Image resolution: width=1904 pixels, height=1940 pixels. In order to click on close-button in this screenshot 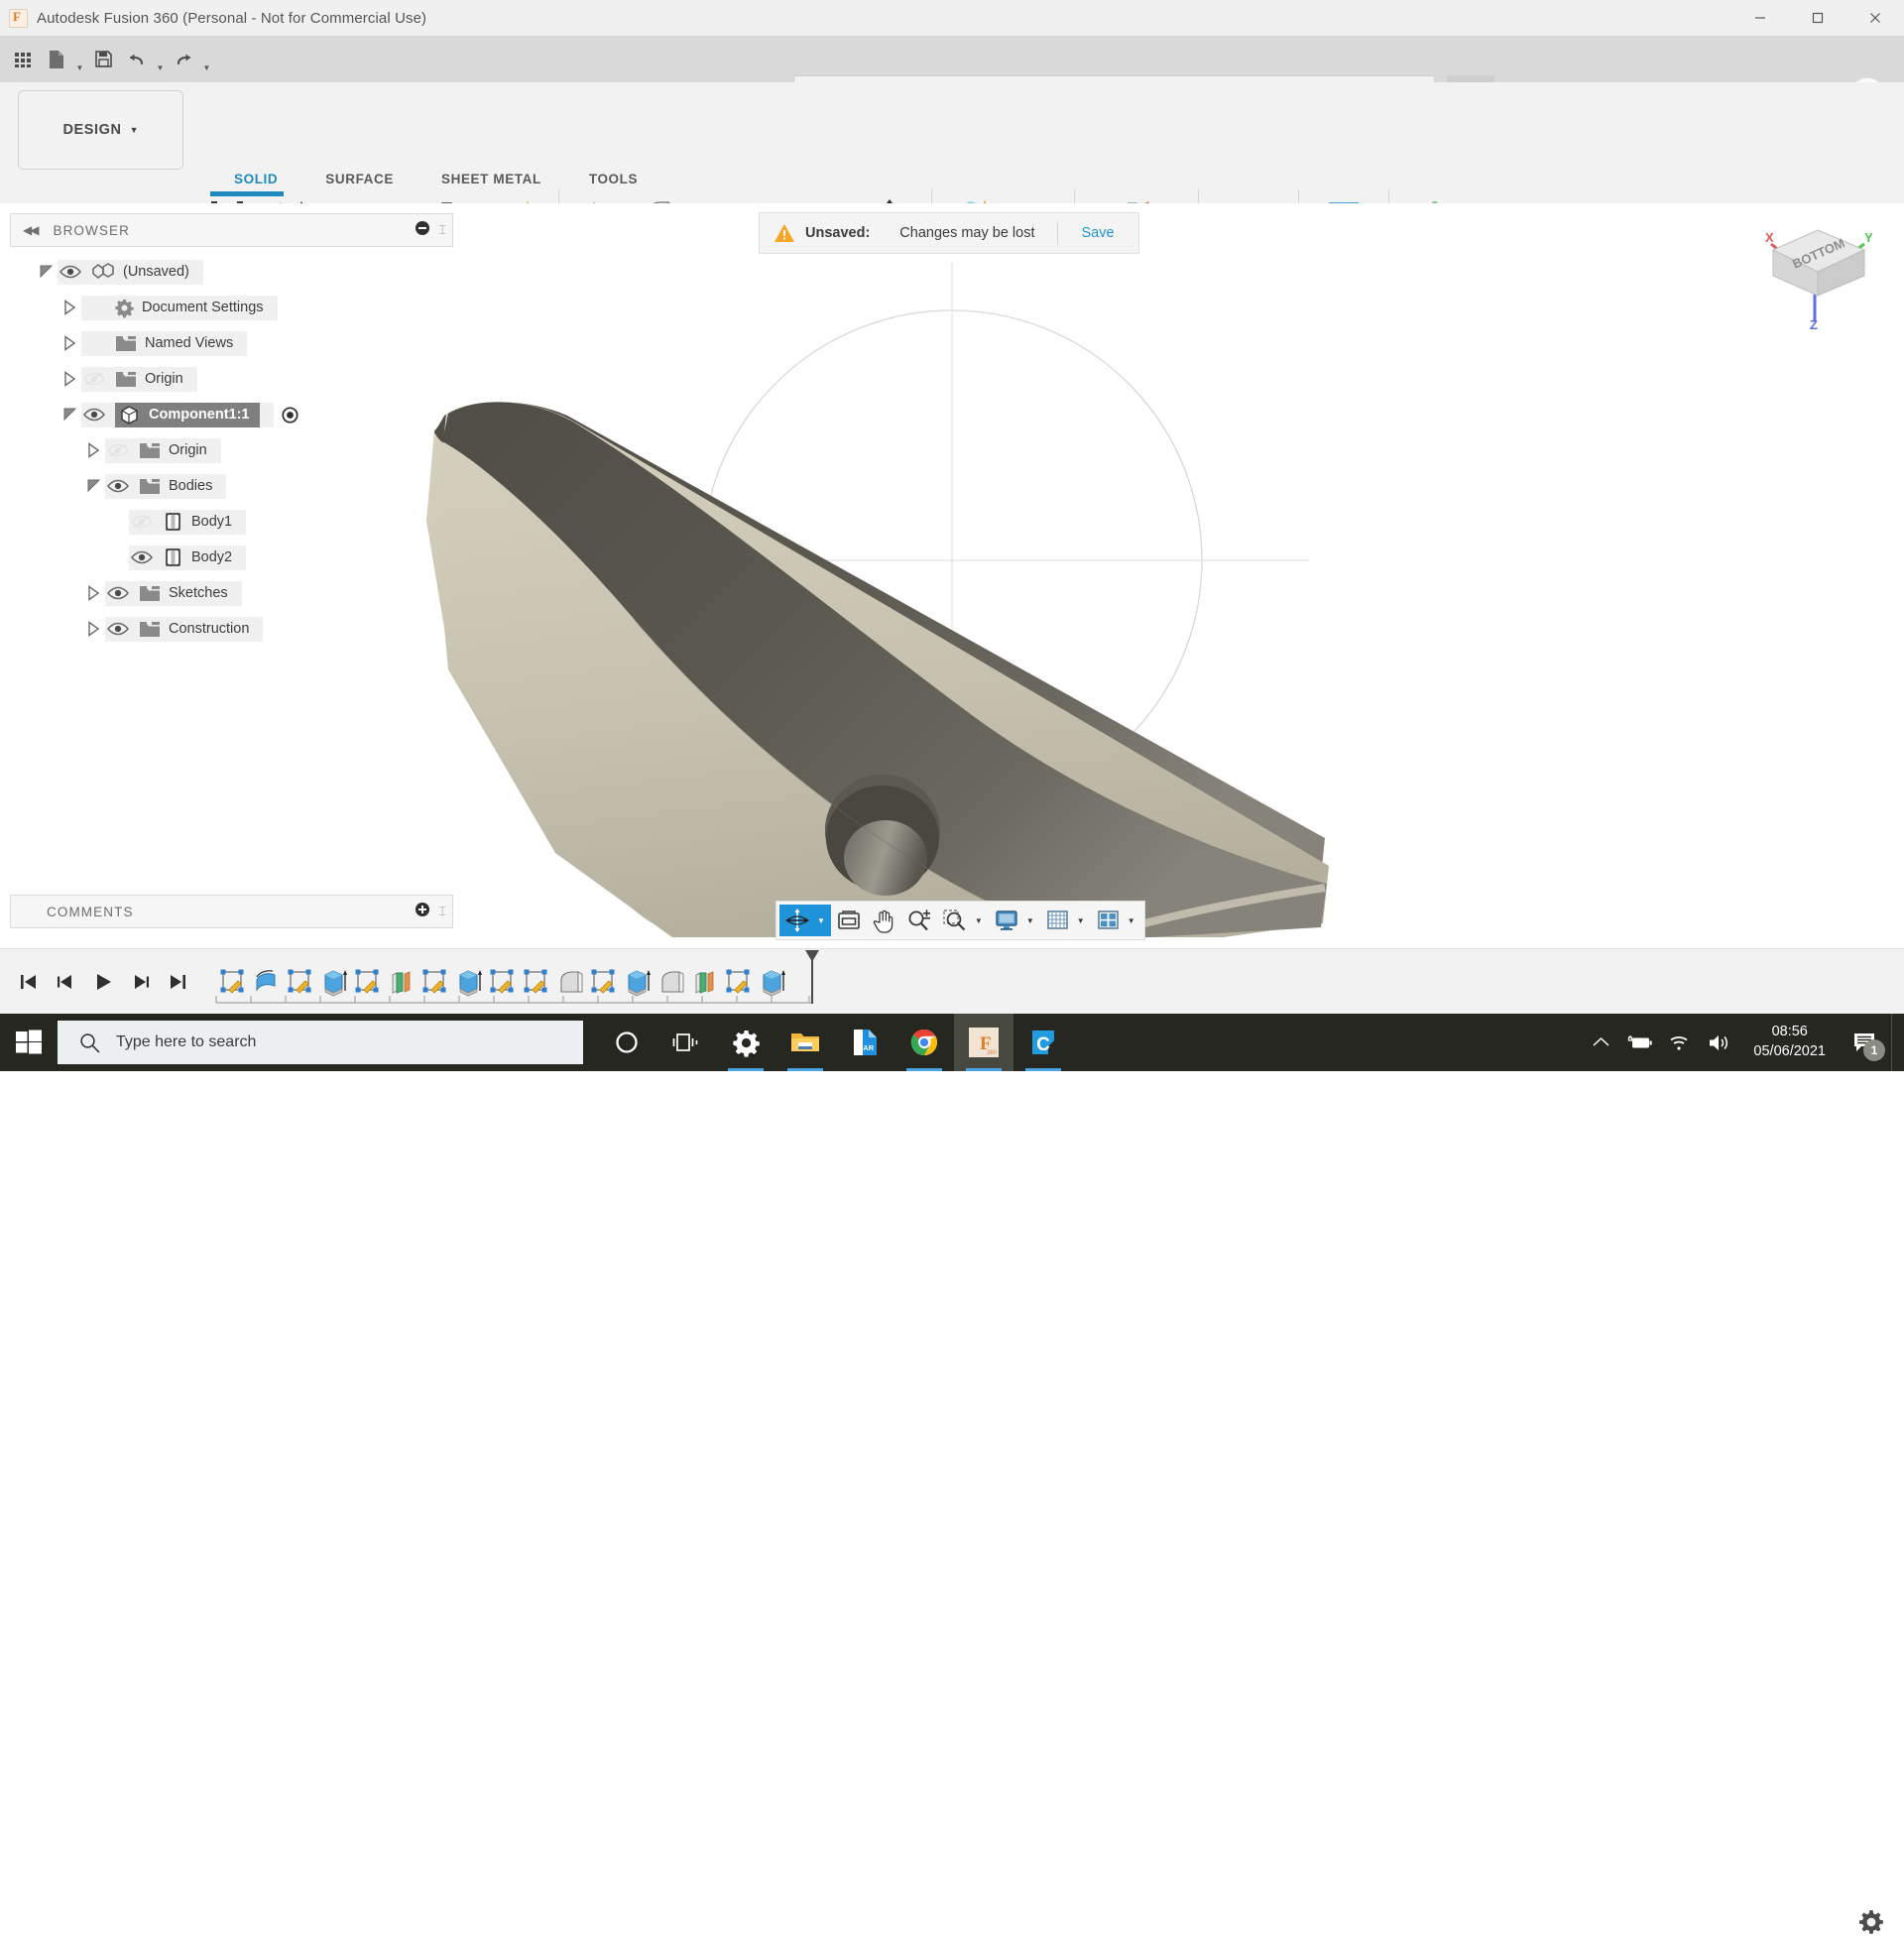, I will do `click(1875, 18)`.